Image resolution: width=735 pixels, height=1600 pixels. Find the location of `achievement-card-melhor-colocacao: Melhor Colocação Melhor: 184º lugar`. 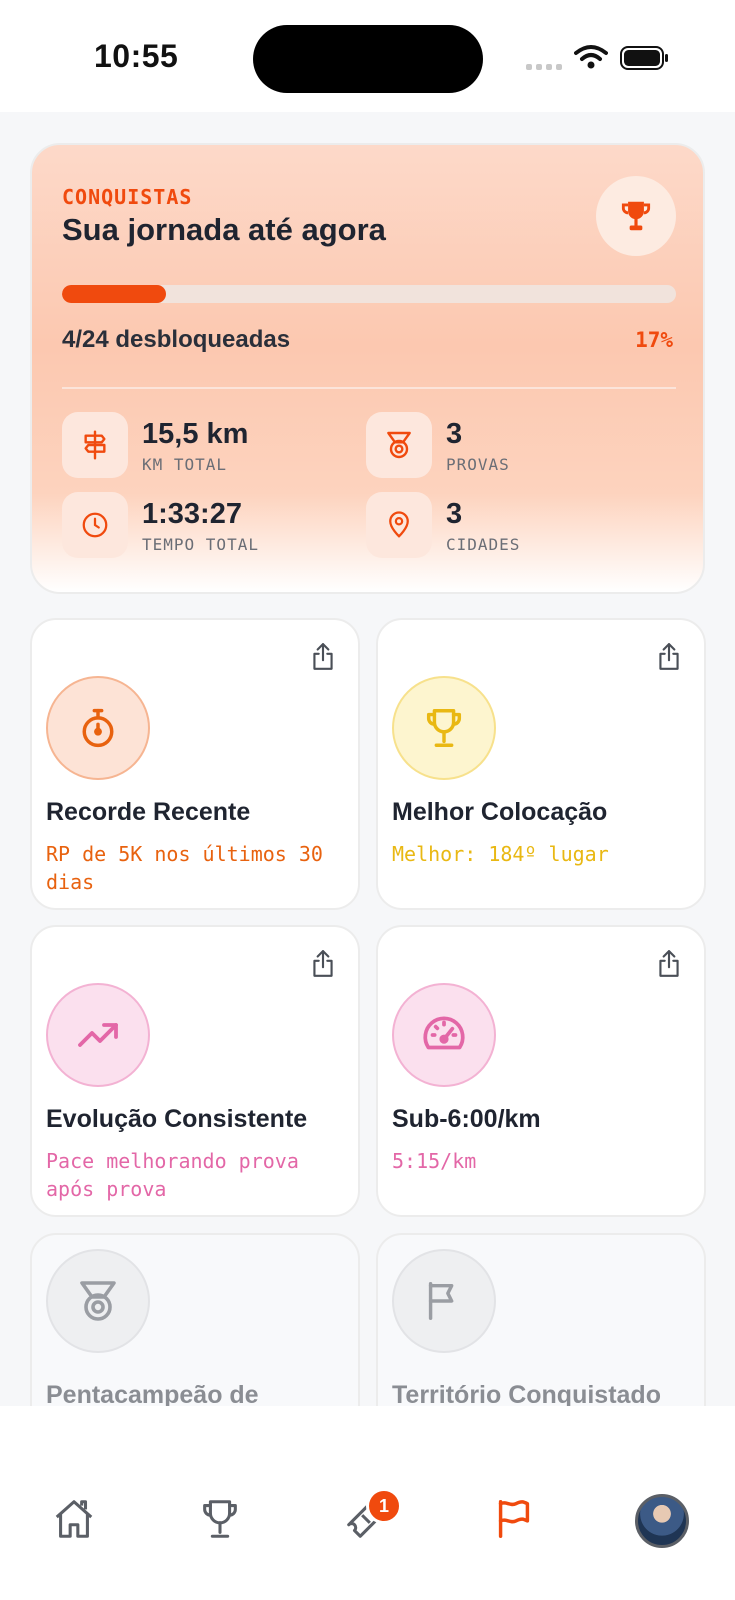

achievement-card-melhor-colocacao: Melhor Colocação Melhor: 184º lugar is located at coordinates (541, 764).